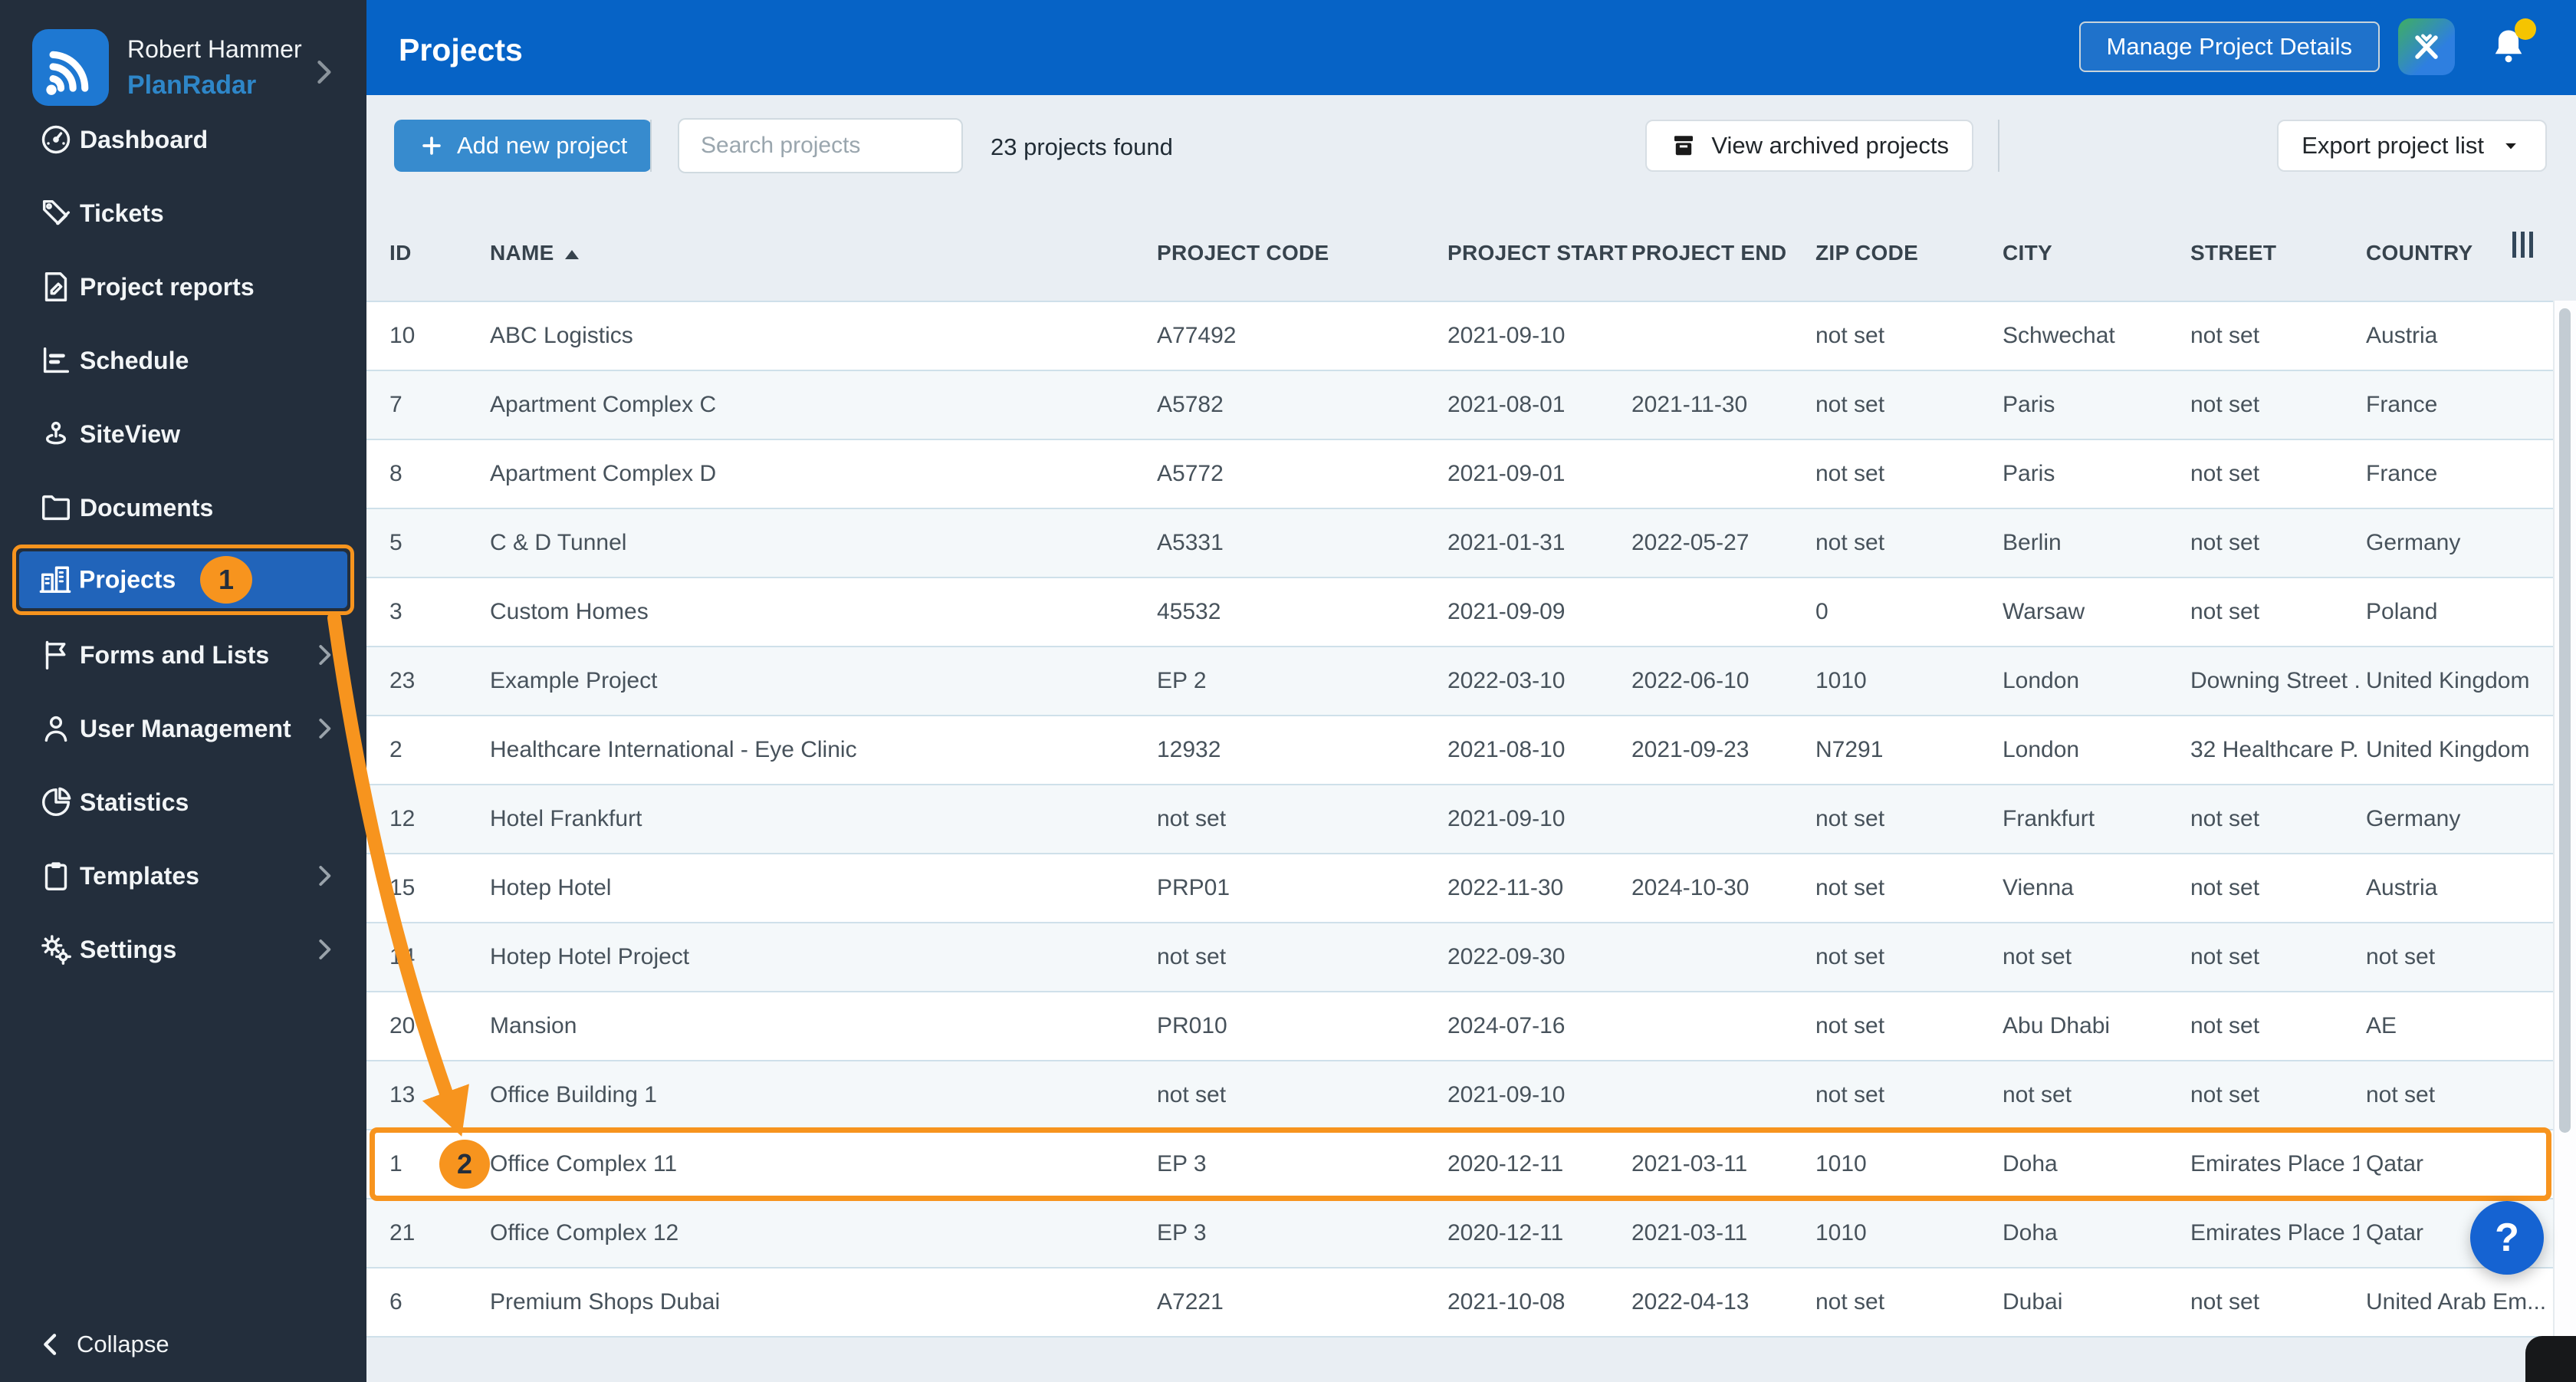 This screenshot has height=1382, width=2576. I want to click on sidebar-item-dashboard: Dashboard, so click(183, 139).